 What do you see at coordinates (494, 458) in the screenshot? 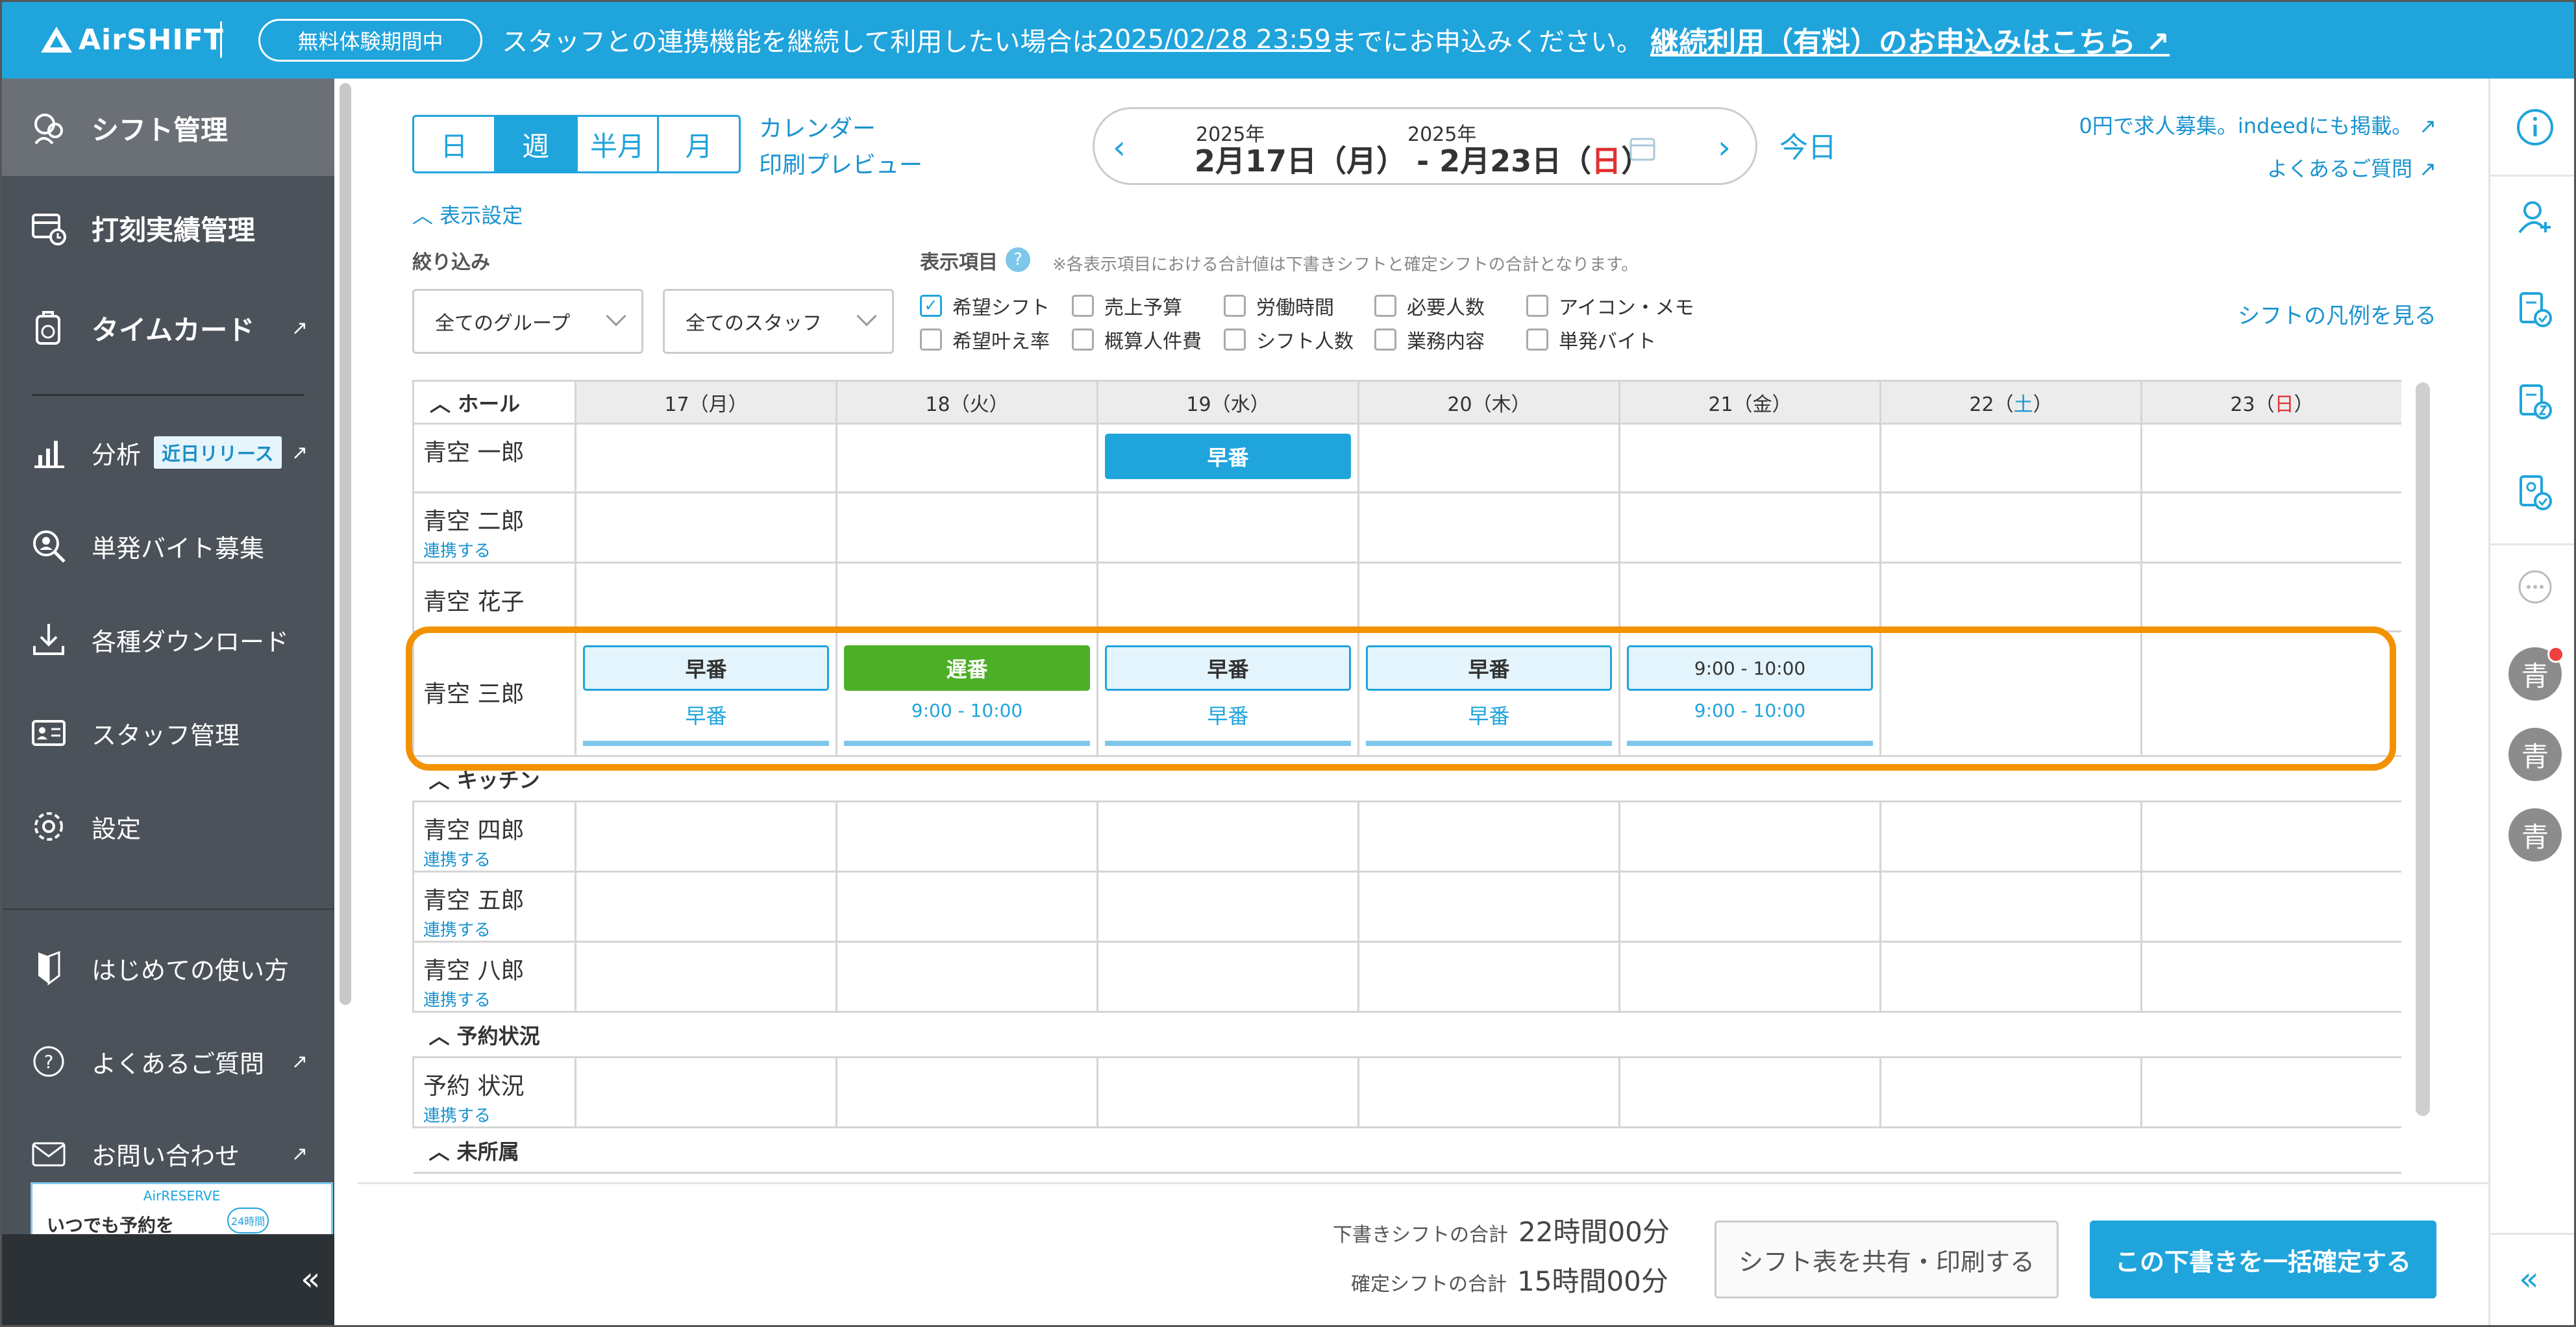
I see `staff-name-cell: 青空 一郎` at bounding box center [494, 458].